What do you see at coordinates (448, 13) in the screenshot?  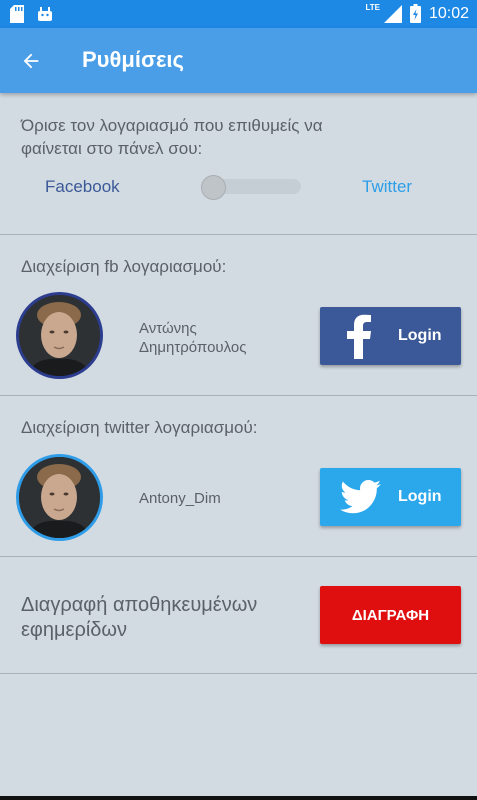 I see `clock: 10:02` at bounding box center [448, 13].